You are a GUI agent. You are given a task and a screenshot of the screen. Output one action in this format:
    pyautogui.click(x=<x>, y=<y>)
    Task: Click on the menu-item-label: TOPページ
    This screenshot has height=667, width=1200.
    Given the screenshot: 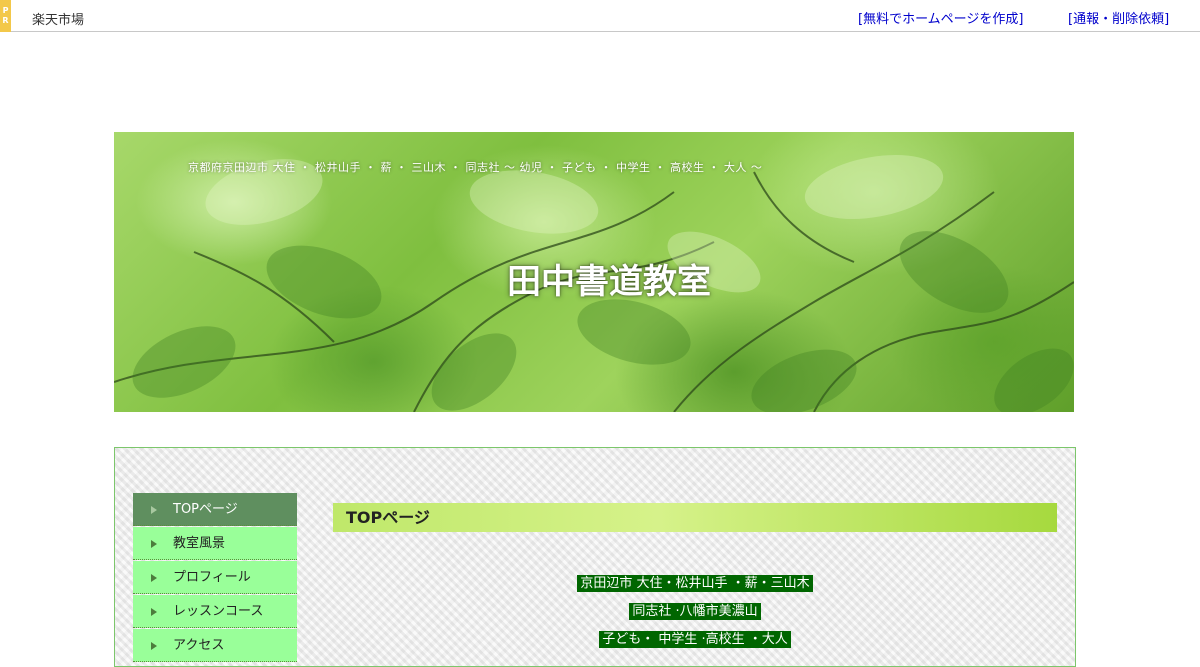 What is the action you would take?
    pyautogui.click(x=205, y=509)
    